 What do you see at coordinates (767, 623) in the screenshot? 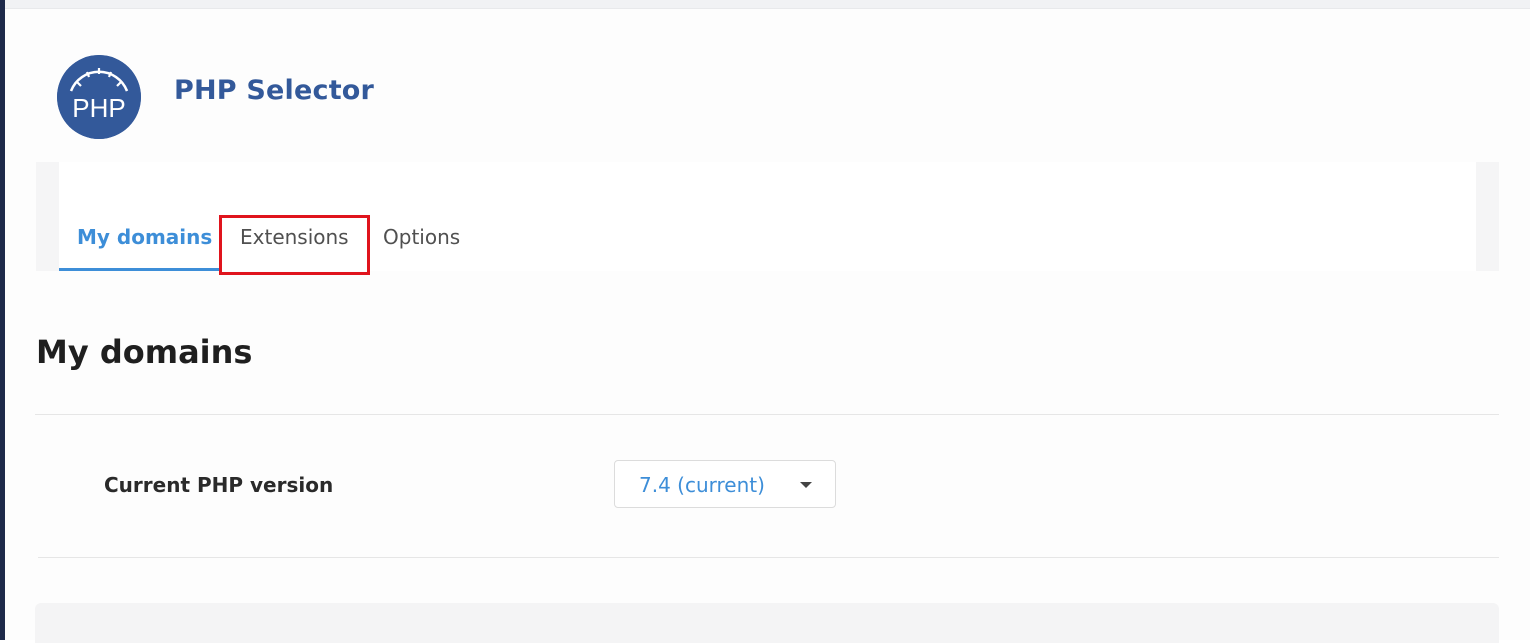
I see `bottom-panel` at bounding box center [767, 623].